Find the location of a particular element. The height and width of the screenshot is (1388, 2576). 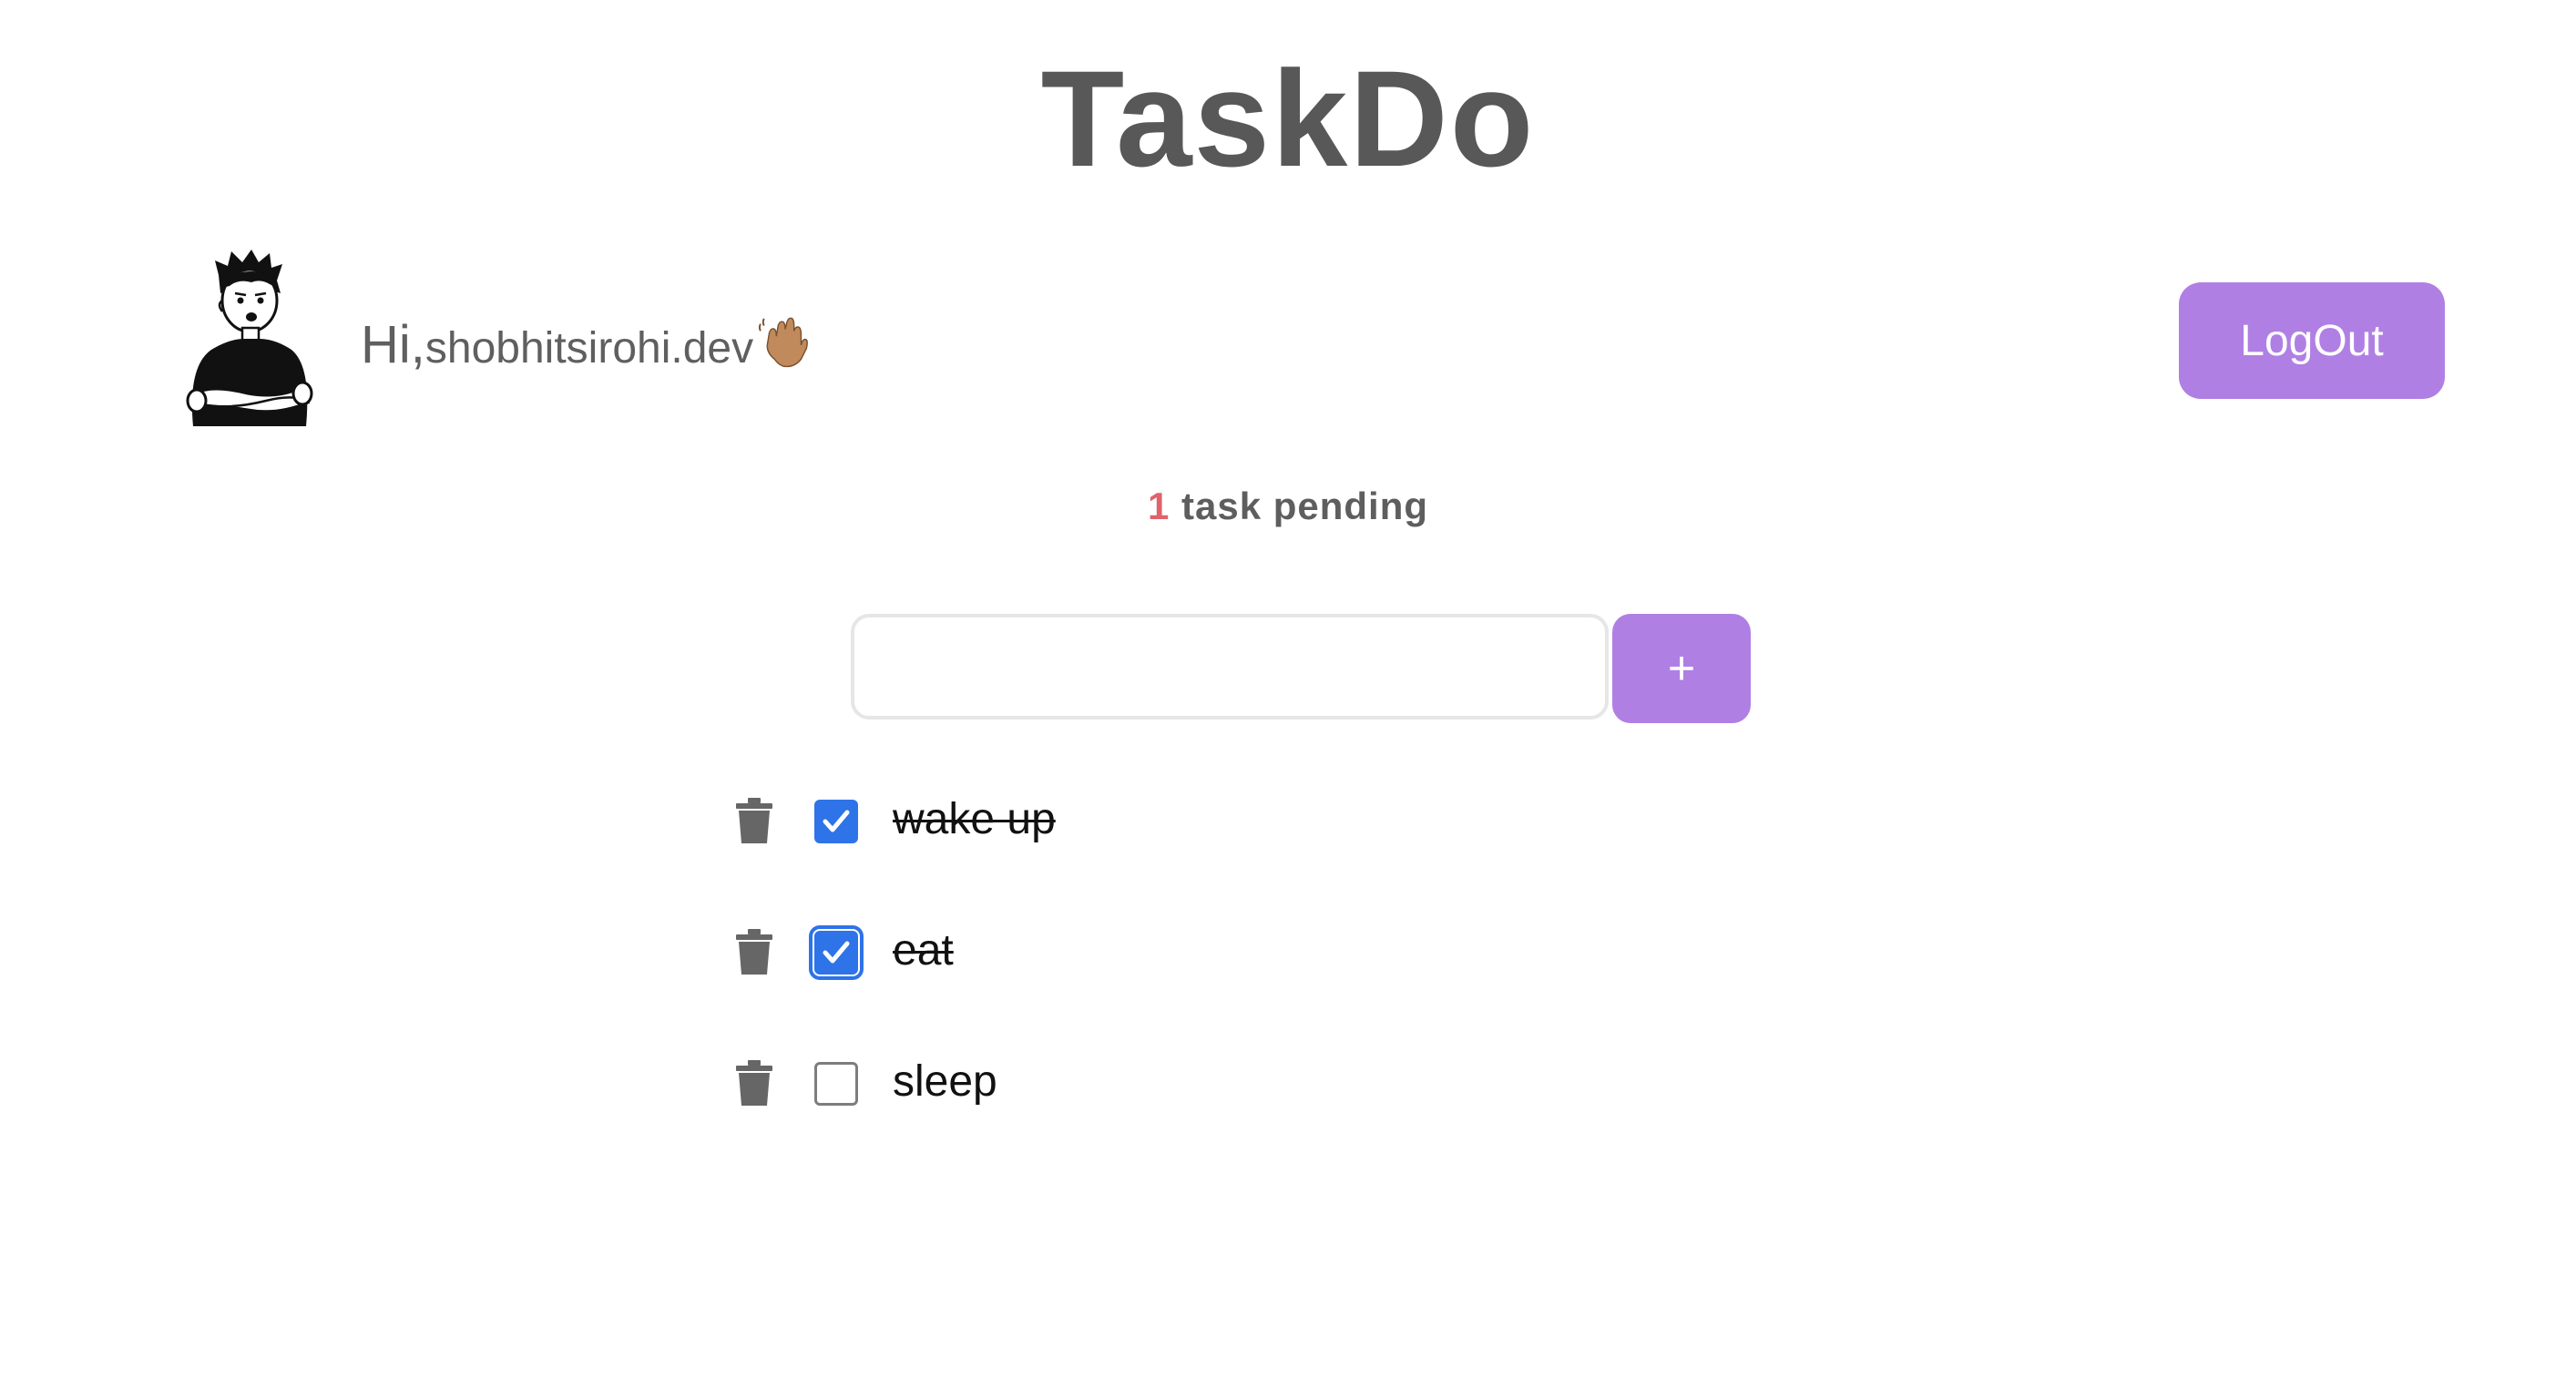

greeting-hi: Hi, is located at coordinates (393, 344).